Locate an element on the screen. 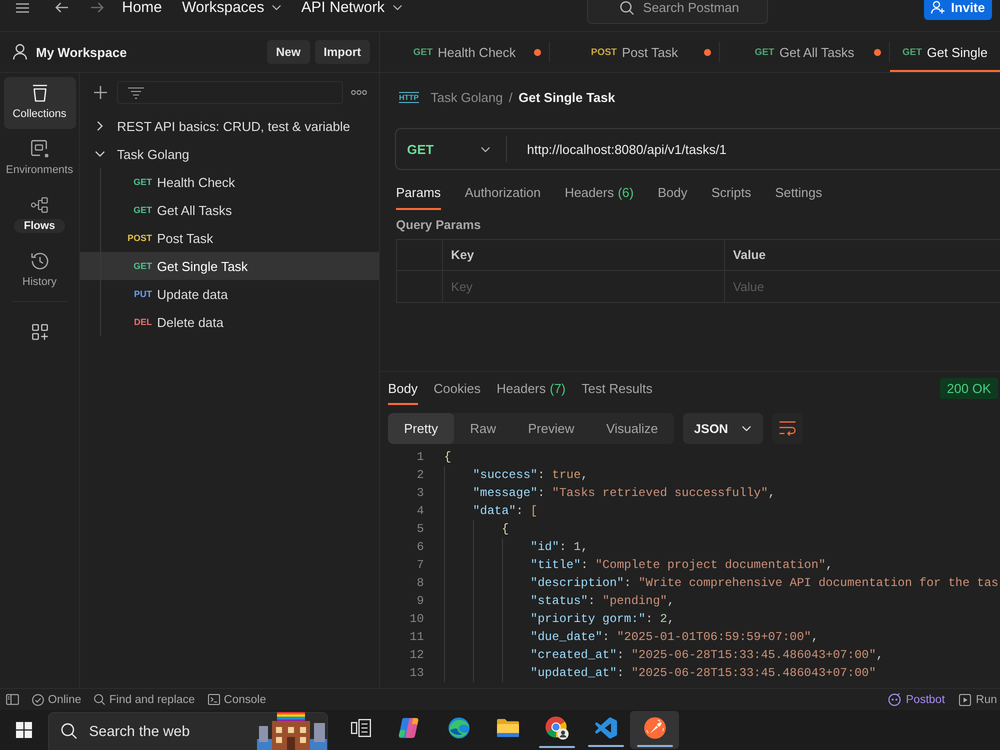 The width and height of the screenshot is (1000, 750). request-option-tab: Settings is located at coordinates (798, 195).